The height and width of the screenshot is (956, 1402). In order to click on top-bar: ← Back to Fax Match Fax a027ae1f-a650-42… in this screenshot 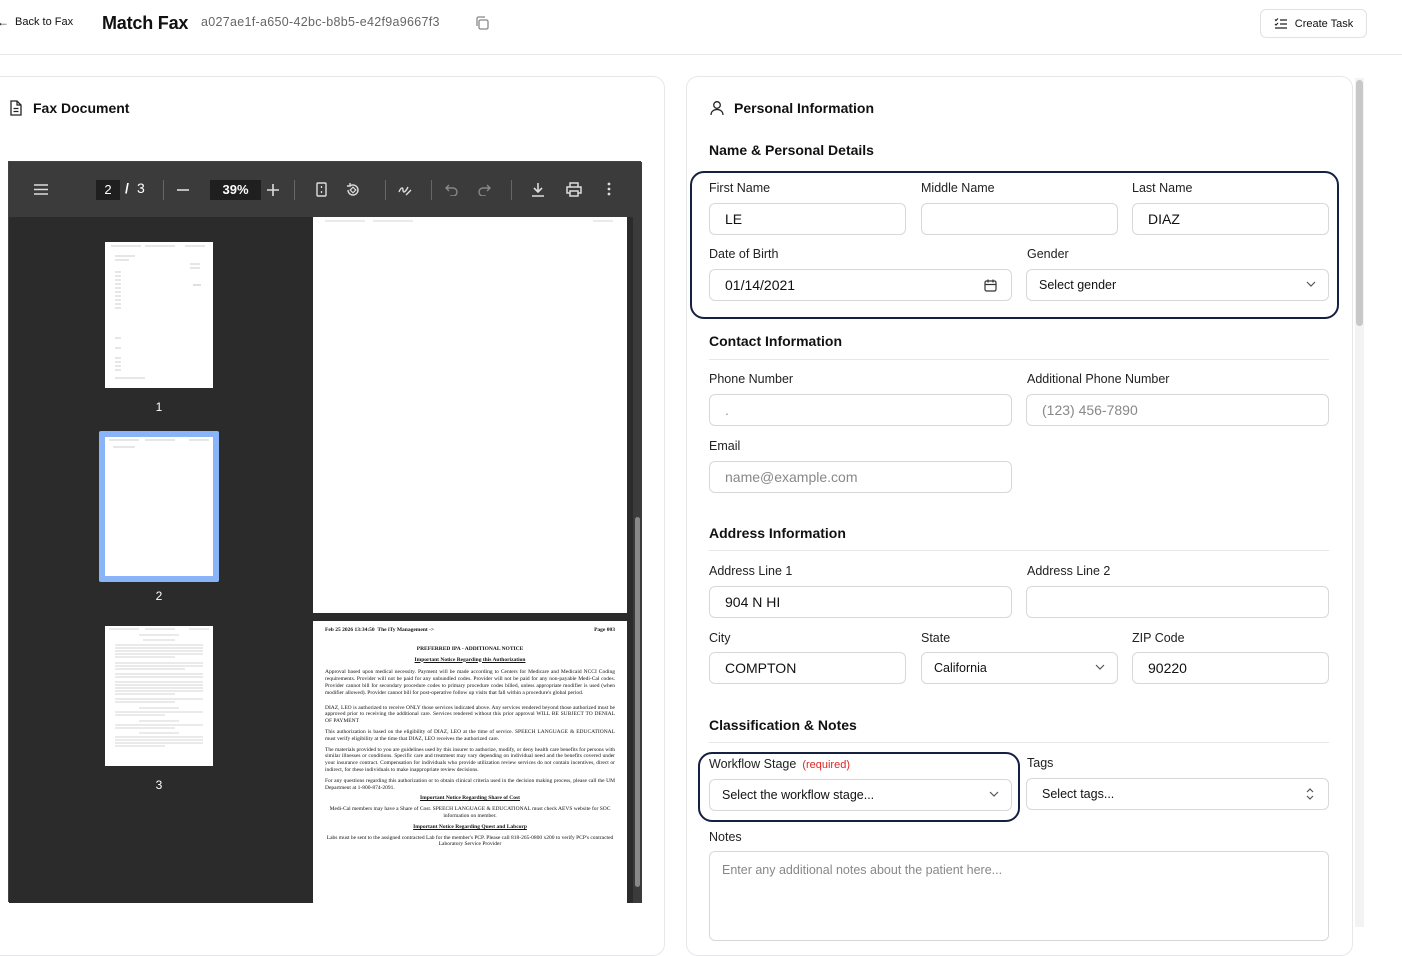, I will do `click(701, 27)`.